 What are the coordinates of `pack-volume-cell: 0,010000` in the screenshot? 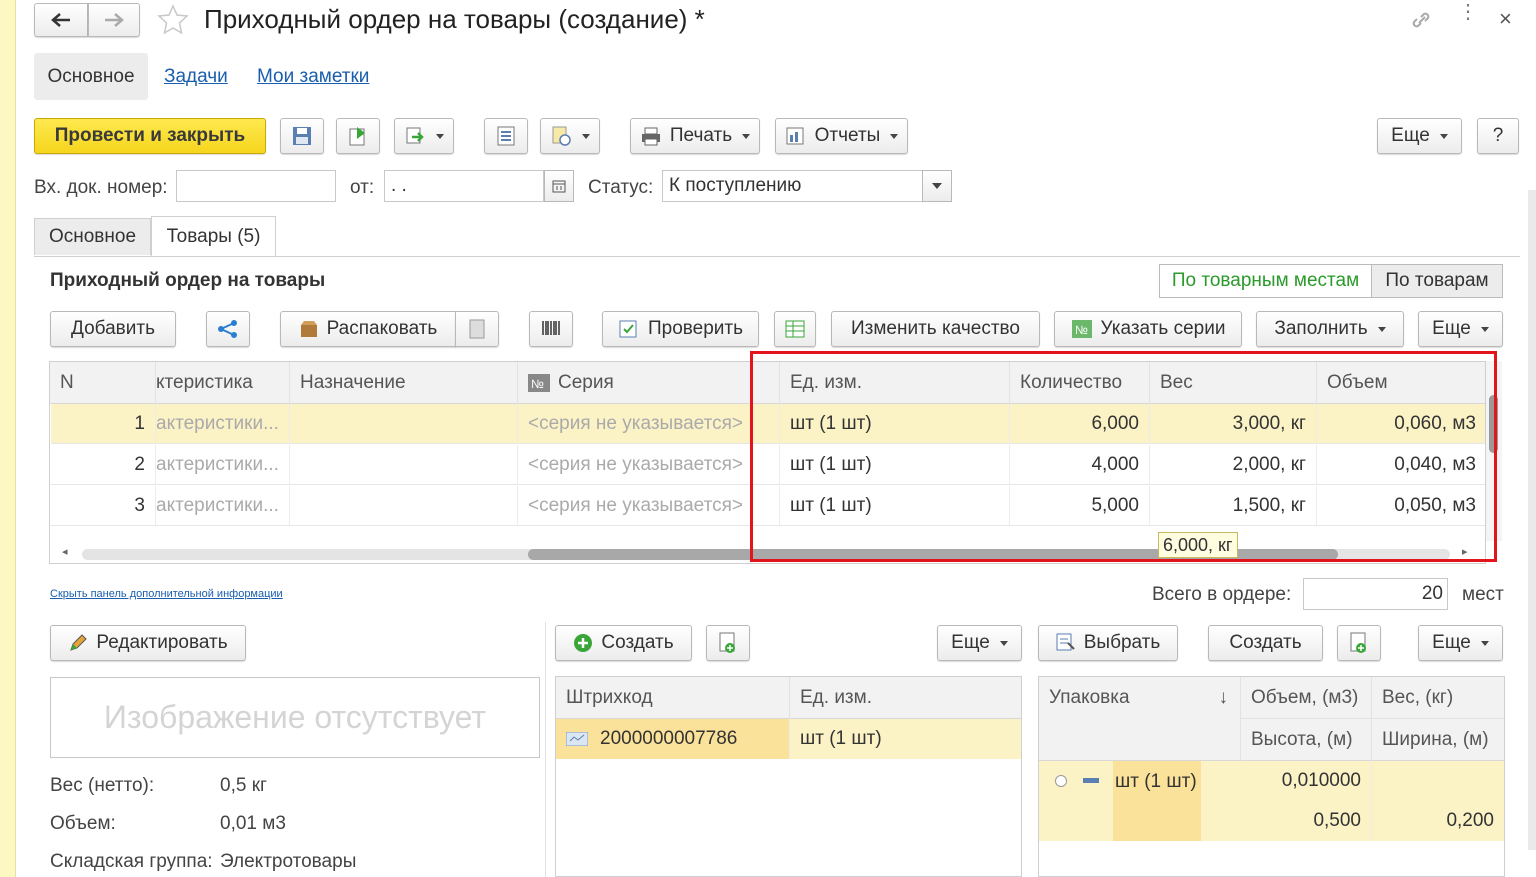 It's located at (1306, 781).